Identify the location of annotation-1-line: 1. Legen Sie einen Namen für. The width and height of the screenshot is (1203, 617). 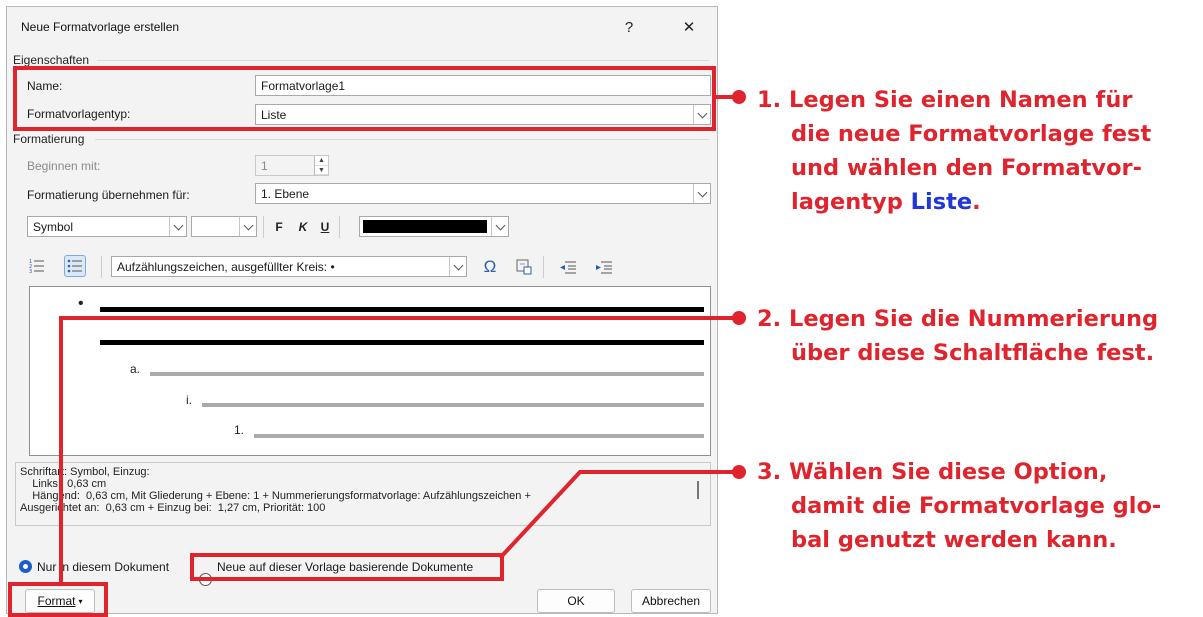
(945, 100).